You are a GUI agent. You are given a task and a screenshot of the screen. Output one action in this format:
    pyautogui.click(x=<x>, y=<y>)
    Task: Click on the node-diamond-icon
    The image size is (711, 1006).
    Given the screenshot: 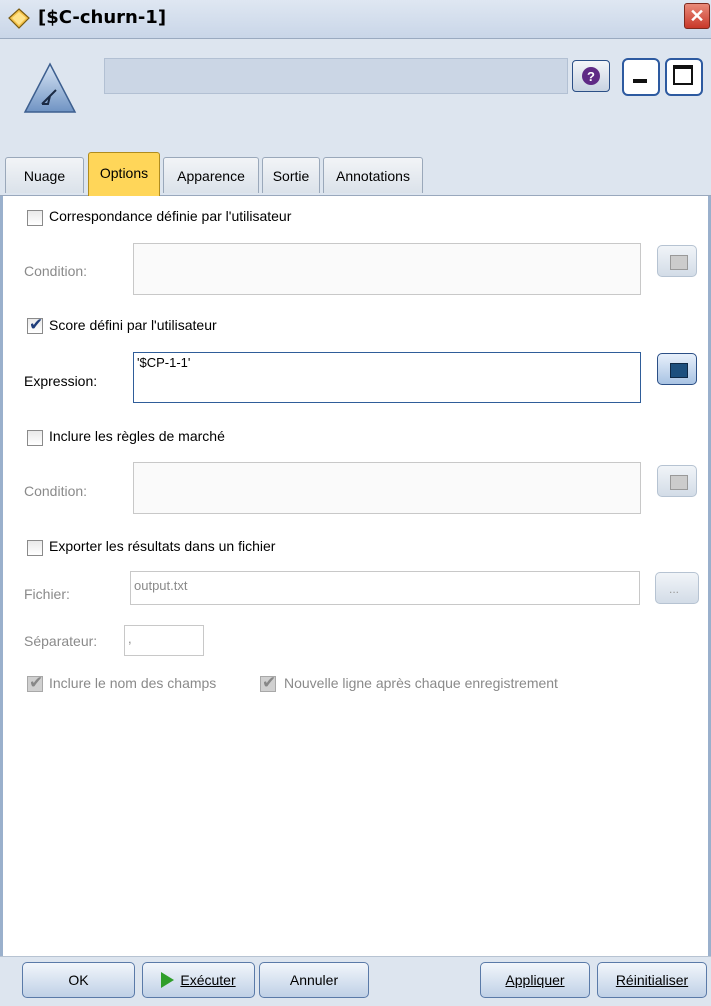 What is the action you would take?
    pyautogui.click(x=19, y=18)
    